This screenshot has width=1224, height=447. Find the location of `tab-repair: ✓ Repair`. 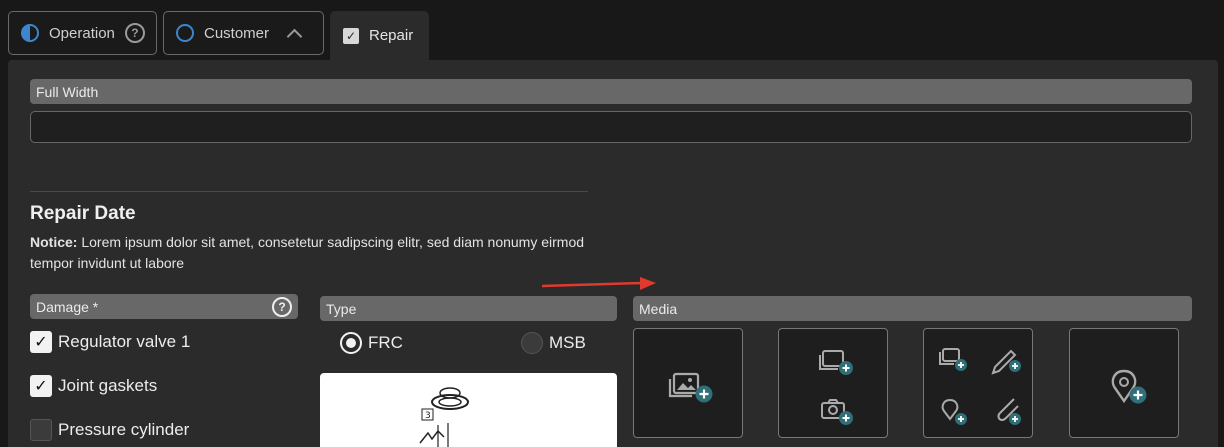

tab-repair: ✓ Repair is located at coordinates (379, 35).